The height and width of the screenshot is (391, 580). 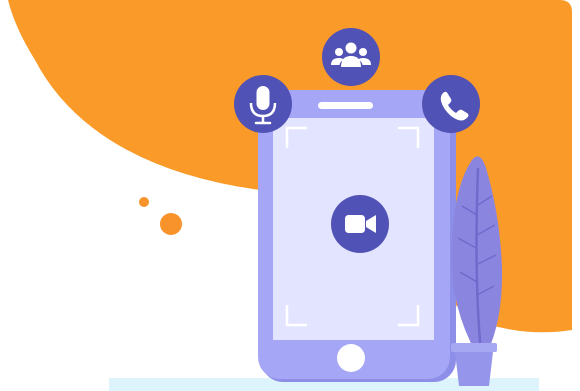 What do you see at coordinates (345, 105) in the screenshot?
I see `phone-speaker` at bounding box center [345, 105].